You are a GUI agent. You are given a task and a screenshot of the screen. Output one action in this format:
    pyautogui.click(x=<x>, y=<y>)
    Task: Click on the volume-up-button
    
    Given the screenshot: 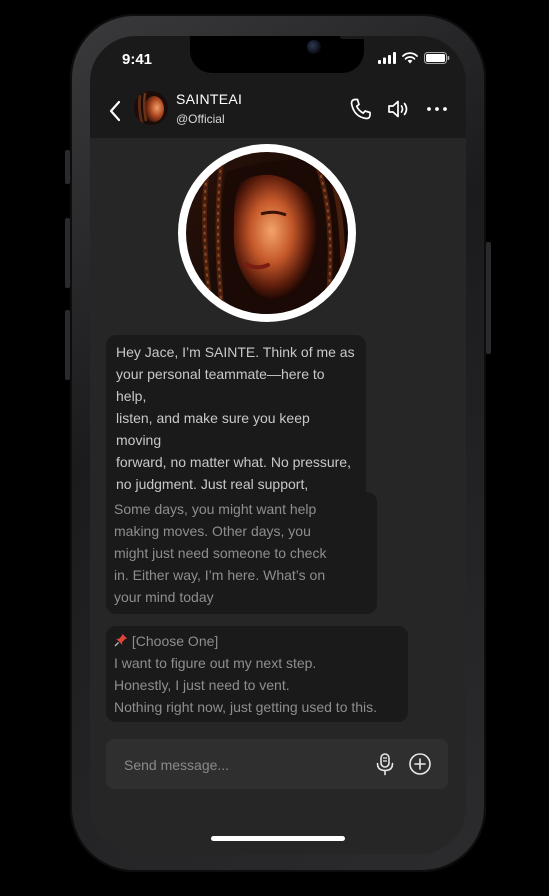 What is the action you would take?
    pyautogui.click(x=67, y=253)
    